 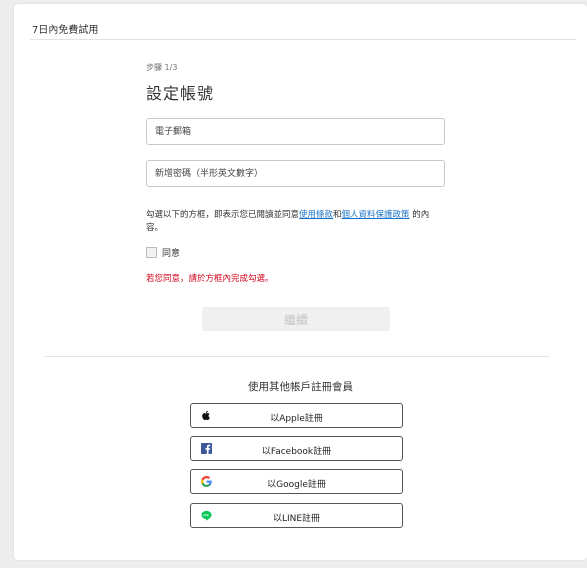 I want to click on apple-signup-label: 以Apple註冊, so click(x=296, y=419).